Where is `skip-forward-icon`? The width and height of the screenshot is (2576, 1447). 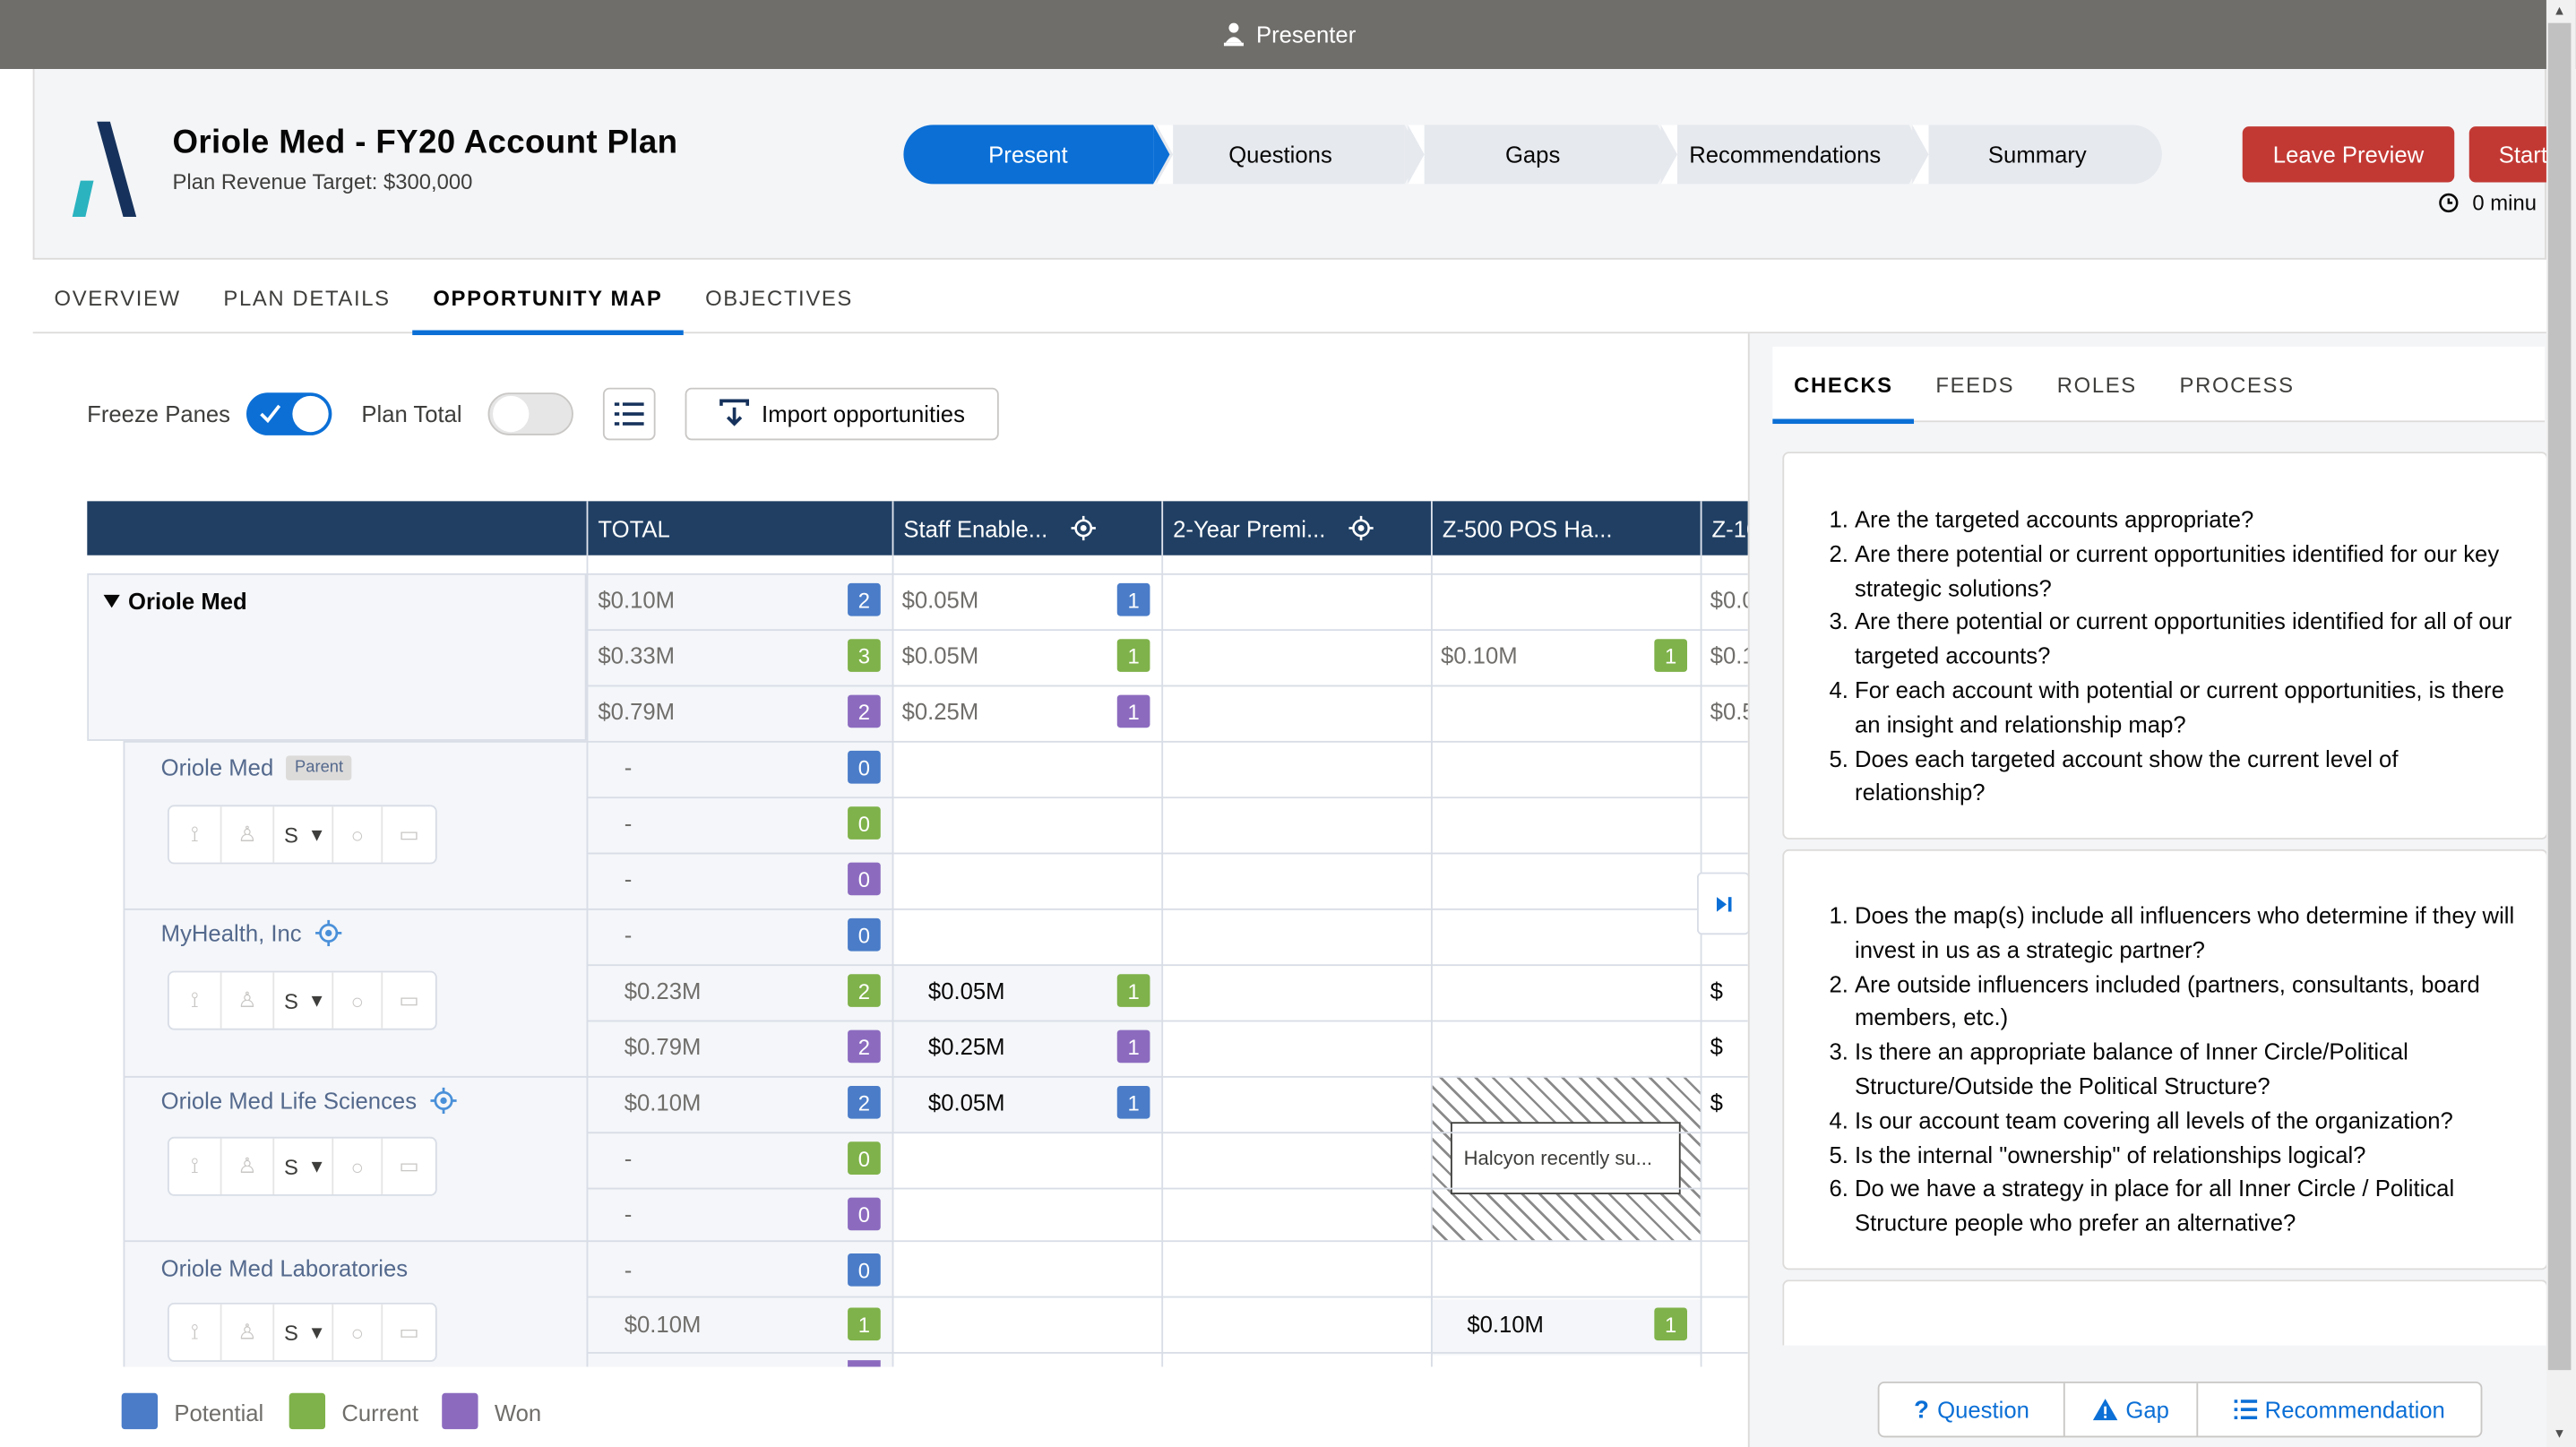 skip-forward-icon is located at coordinates (1723, 903).